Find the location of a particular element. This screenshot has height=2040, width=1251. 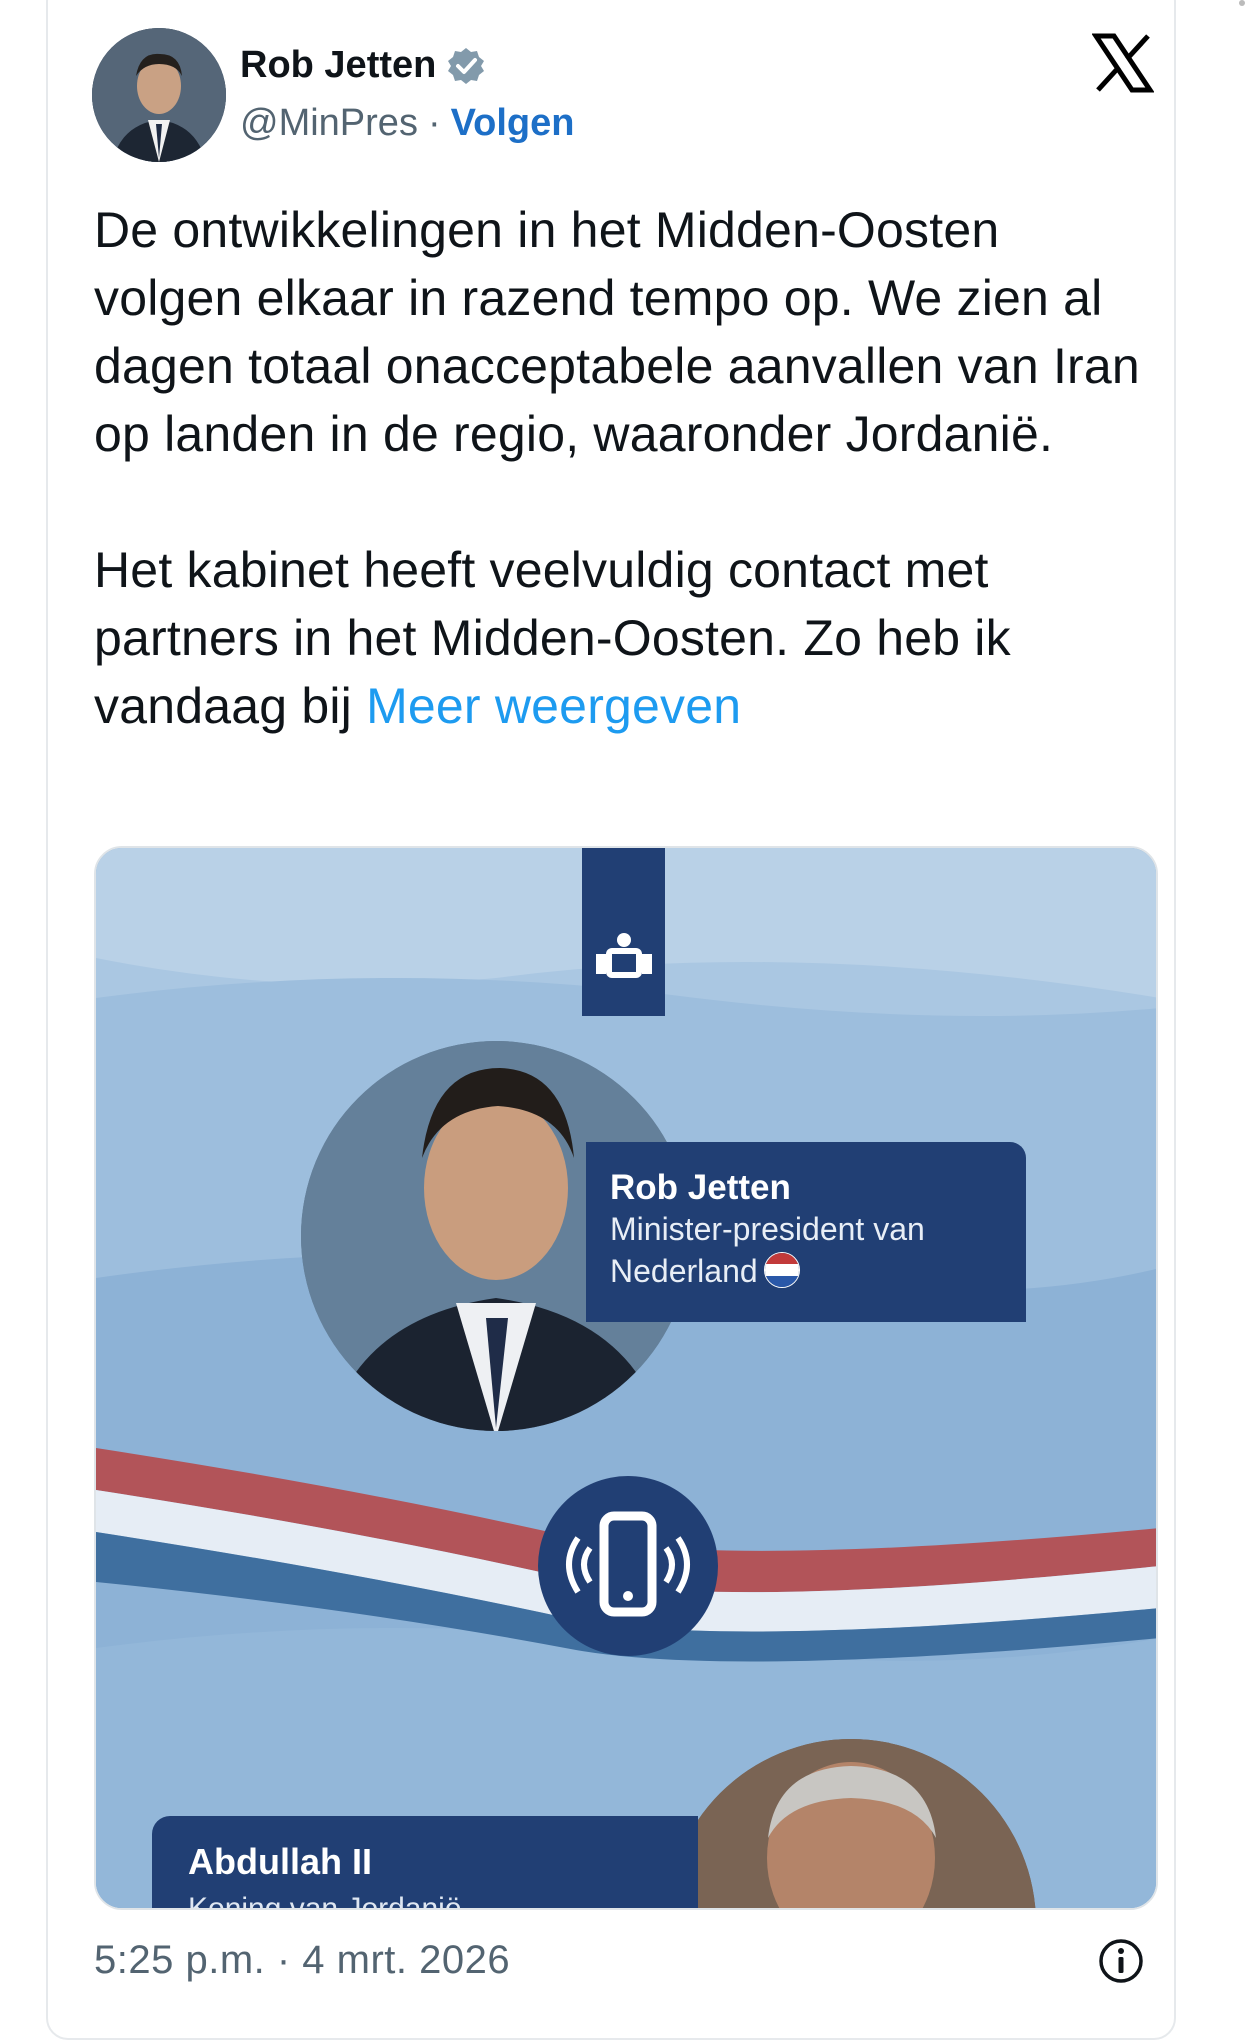

person-2-name: Abdullah II is located at coordinates (280, 1861).